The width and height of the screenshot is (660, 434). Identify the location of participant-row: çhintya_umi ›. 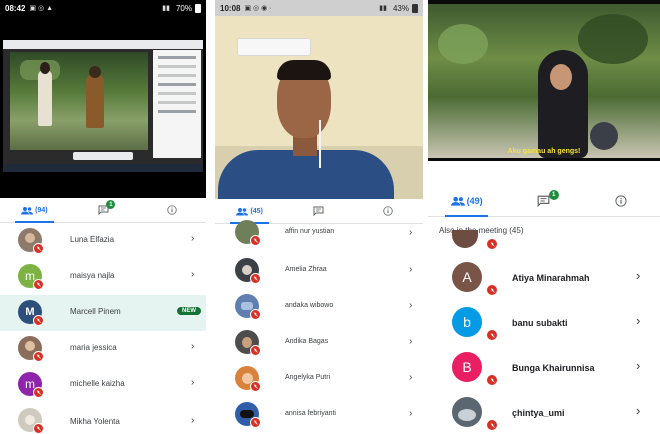
(544, 413).